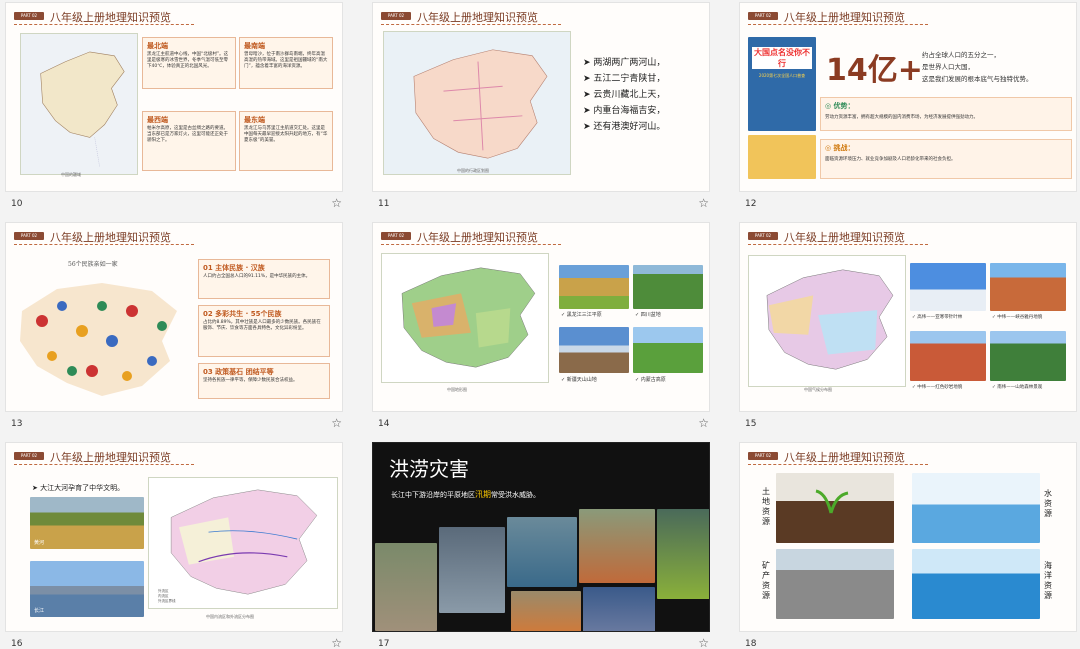 The height and width of the screenshot is (649, 1080). I want to click on rivers-lead-text: ➤ 大江大河孕育了中华文明。, so click(78, 488).